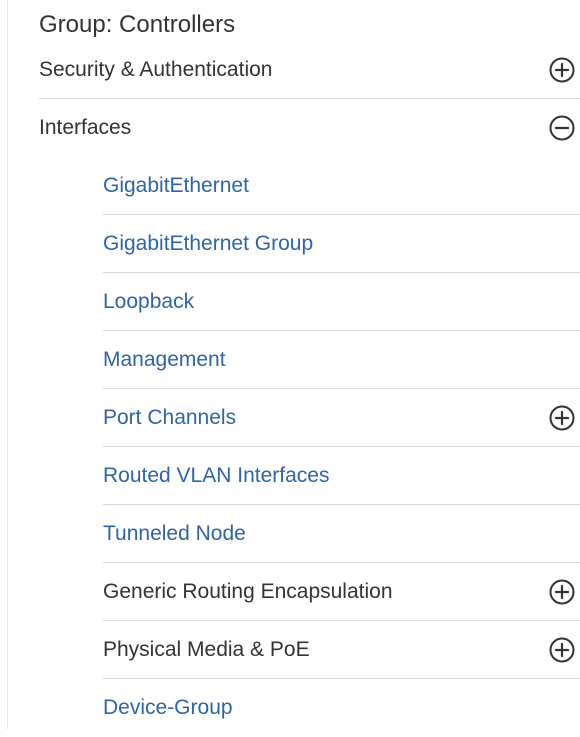  What do you see at coordinates (341, 476) in the screenshot?
I see `submenu-item-routed-vlan-interfaces: Routed VLAN Interfaces` at bounding box center [341, 476].